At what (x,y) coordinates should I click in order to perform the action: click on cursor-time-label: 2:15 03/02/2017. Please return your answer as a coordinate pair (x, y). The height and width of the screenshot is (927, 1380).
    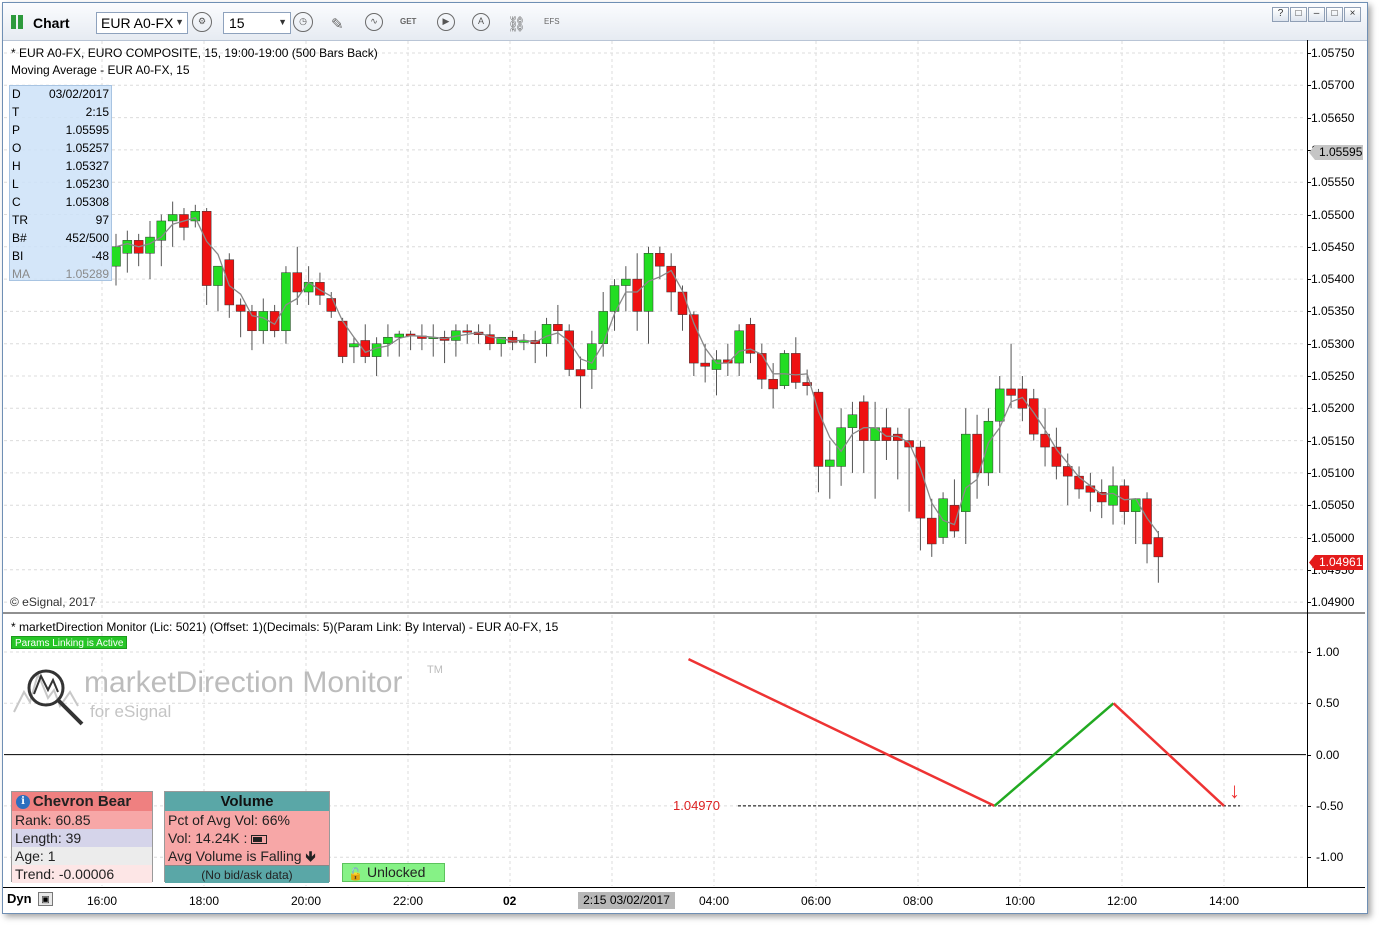
    Looking at the image, I should click on (626, 900).